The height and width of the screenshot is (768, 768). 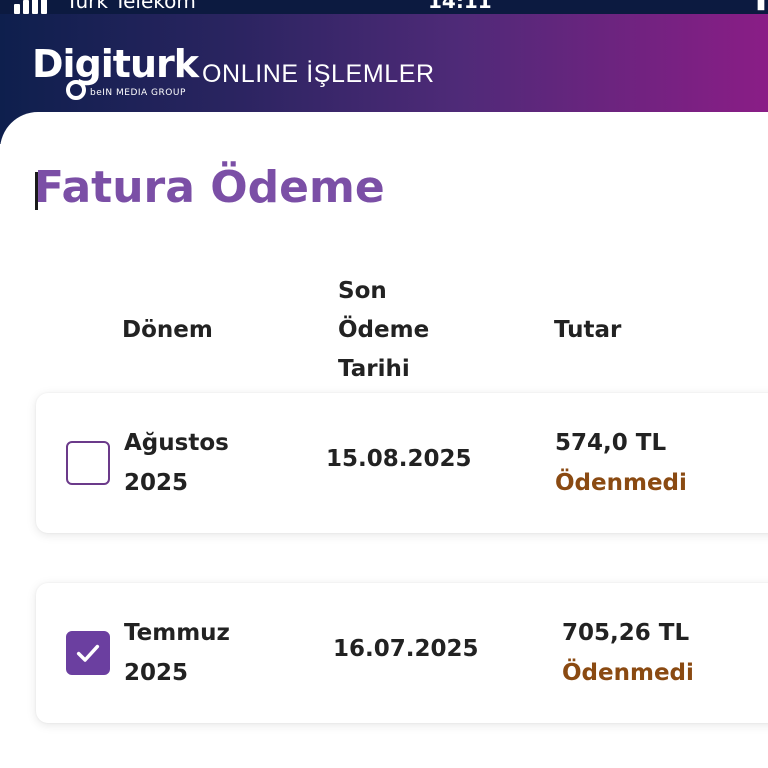 I want to click on invoice-period: Ağustos 2025, so click(x=209, y=463).